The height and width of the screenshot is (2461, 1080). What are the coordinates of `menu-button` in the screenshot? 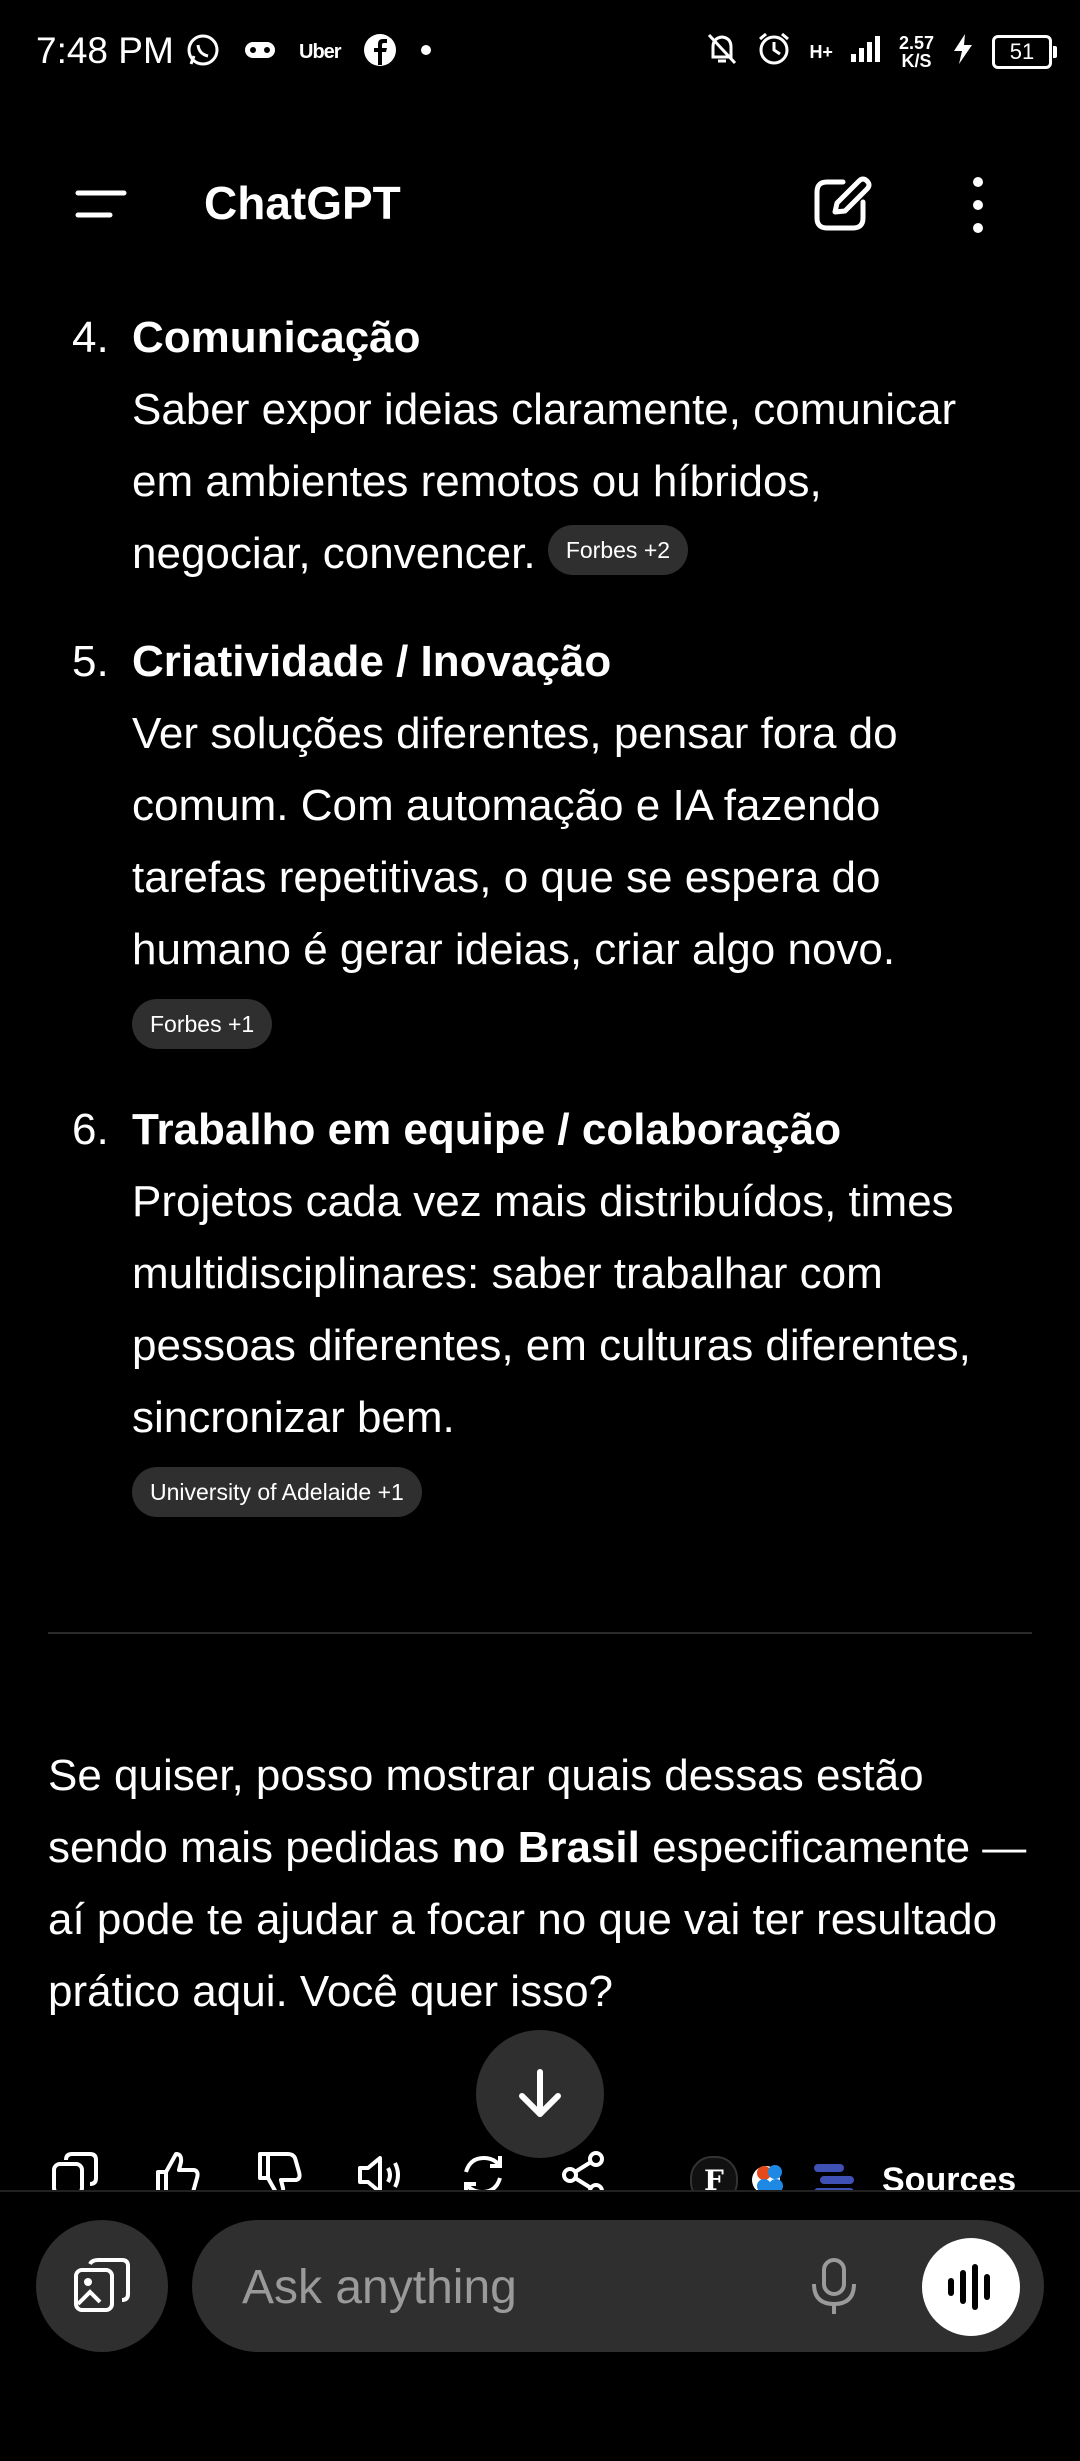 It's located at (100, 205).